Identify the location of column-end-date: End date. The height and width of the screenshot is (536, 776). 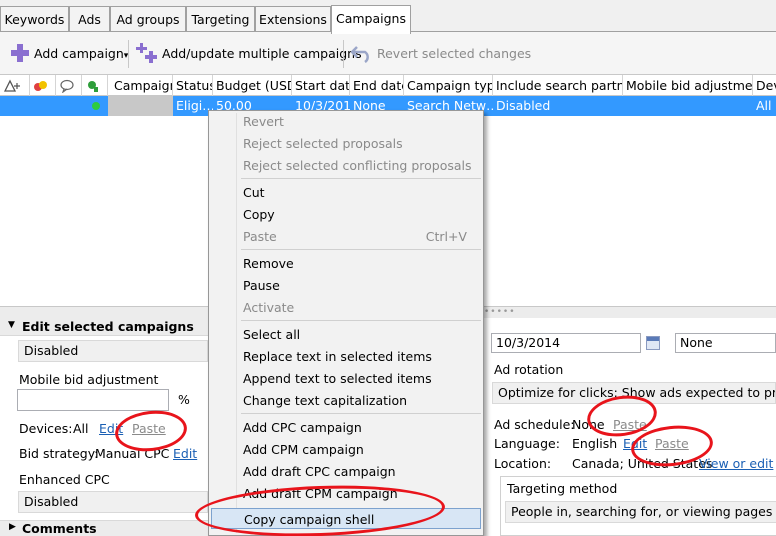
(377, 85).